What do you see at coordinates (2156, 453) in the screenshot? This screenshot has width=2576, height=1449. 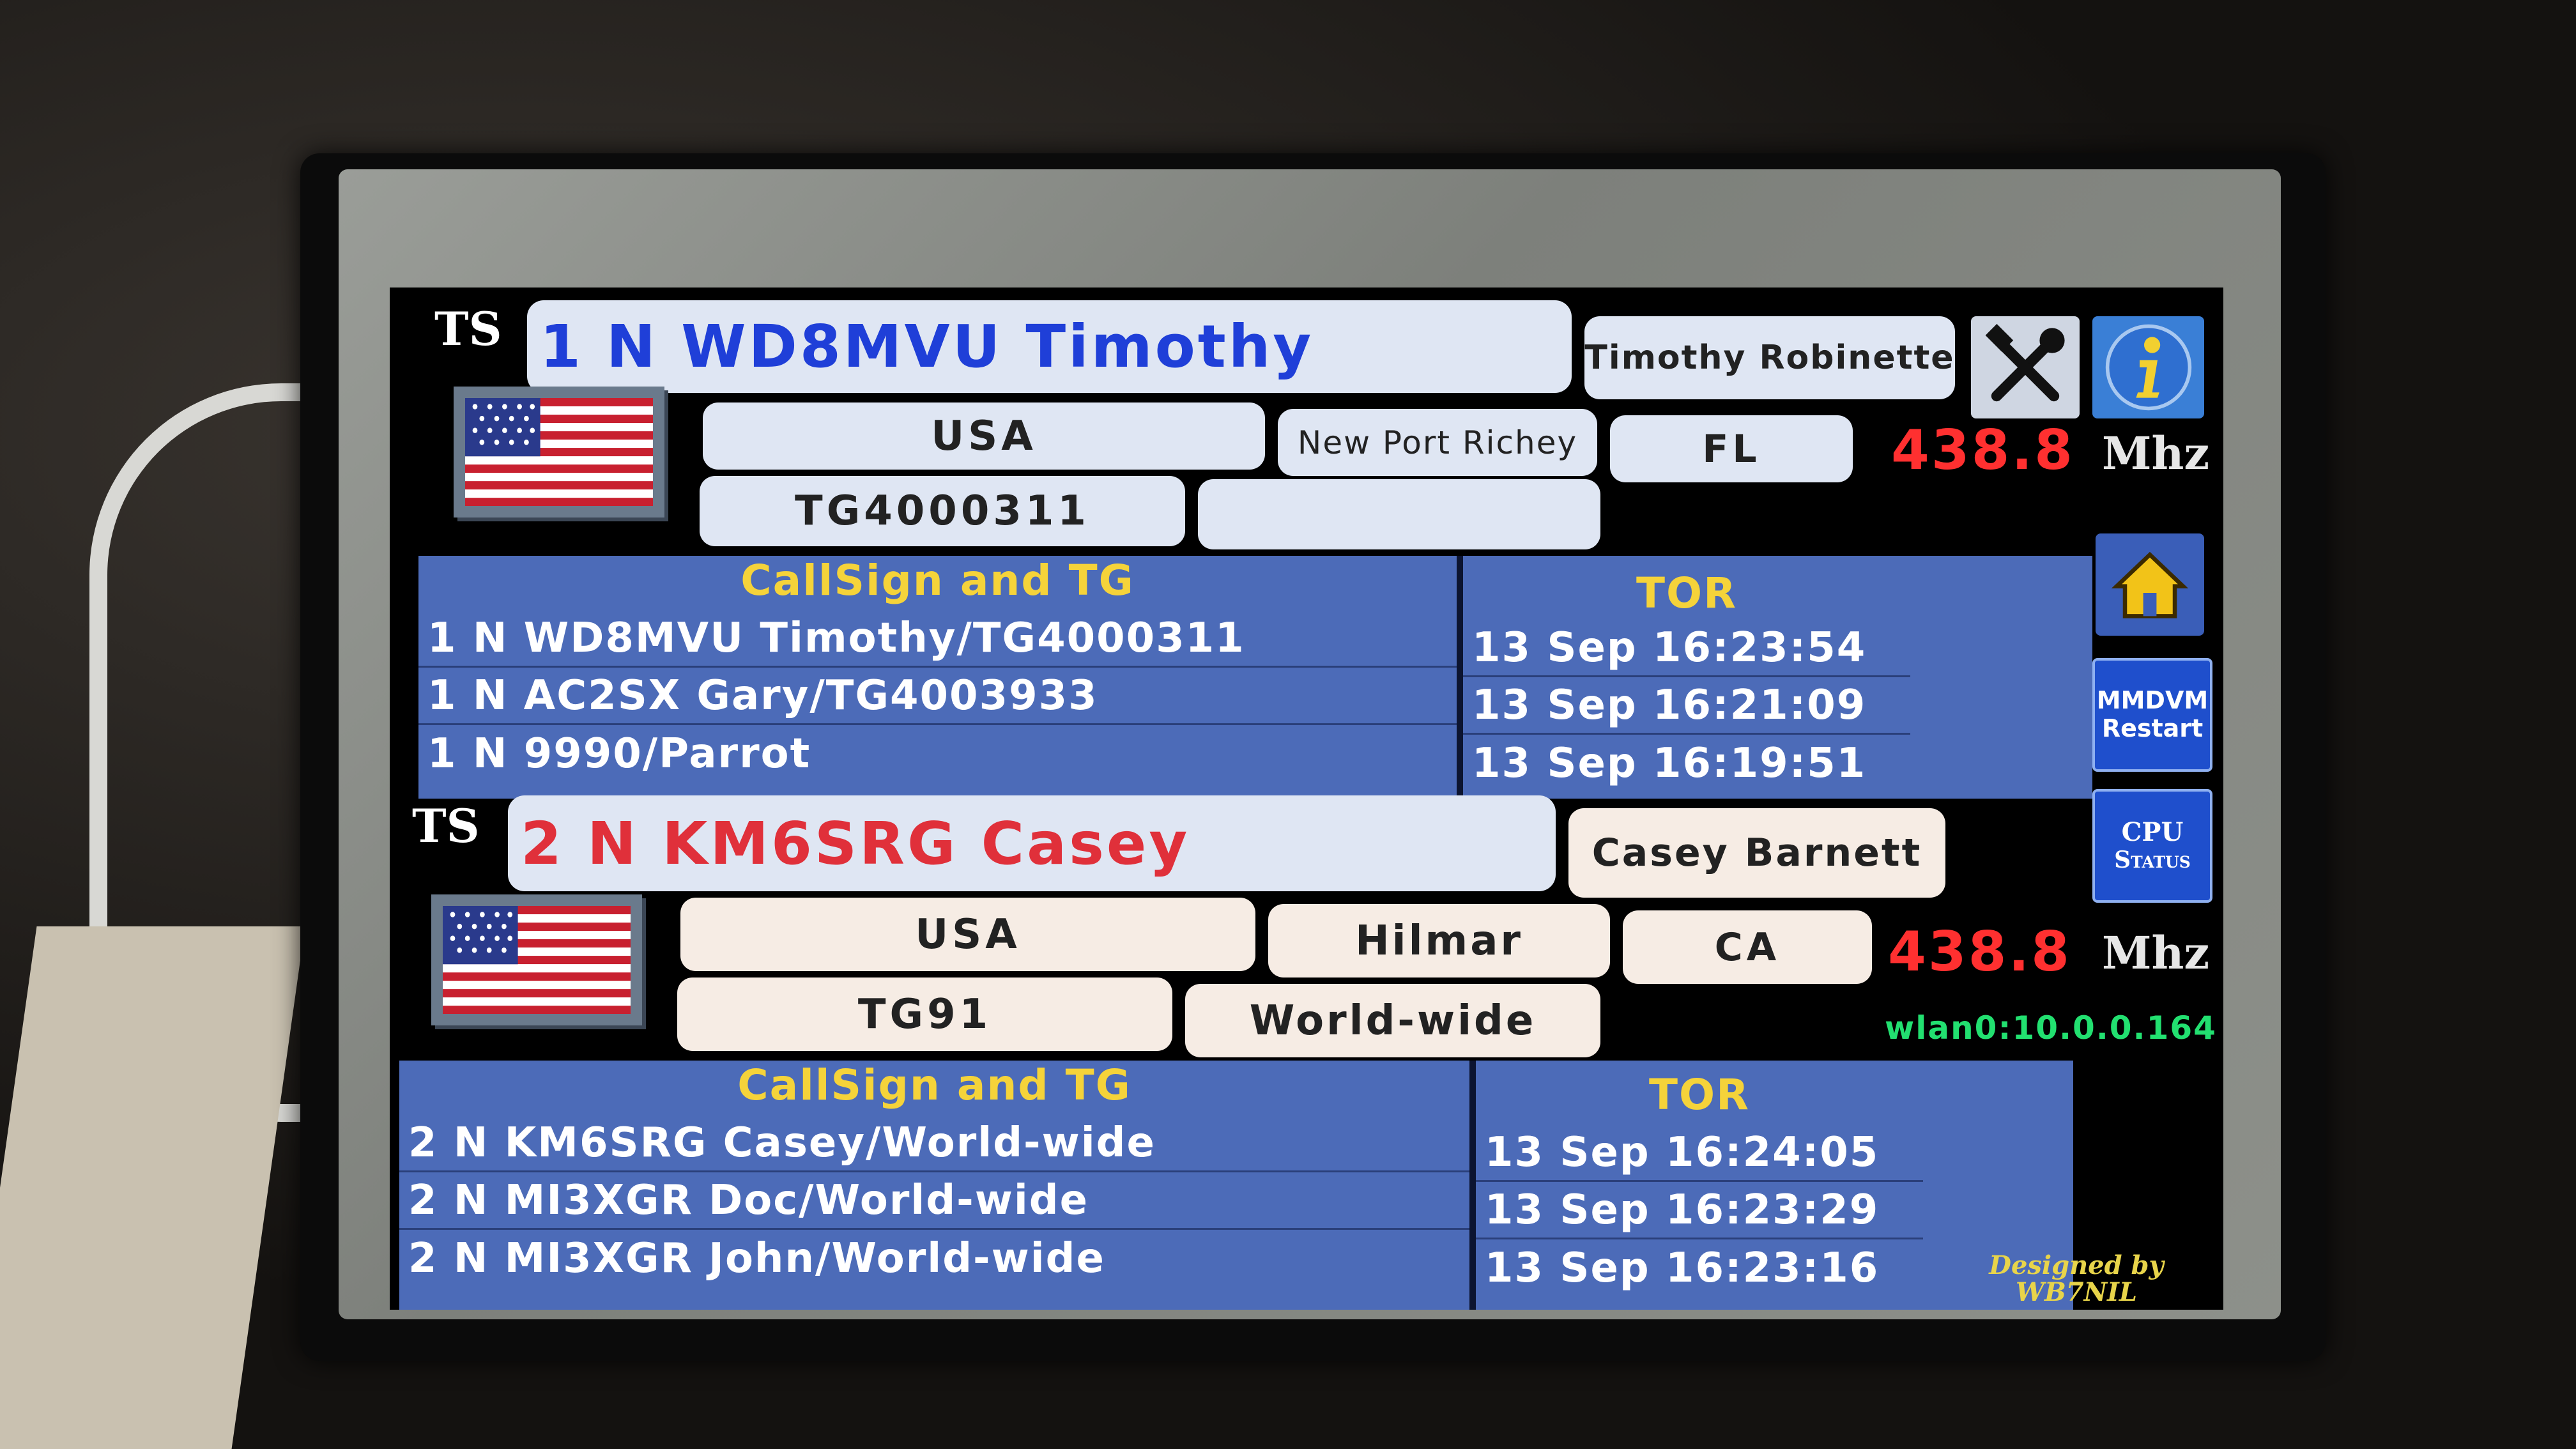 I see `slot1-unit: Mhz` at bounding box center [2156, 453].